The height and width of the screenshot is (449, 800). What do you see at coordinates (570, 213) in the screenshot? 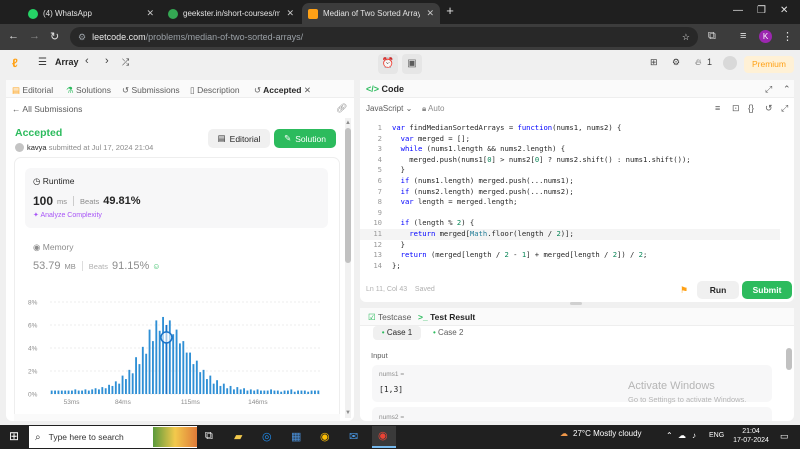
I see `code-line: 9` at bounding box center [570, 213].